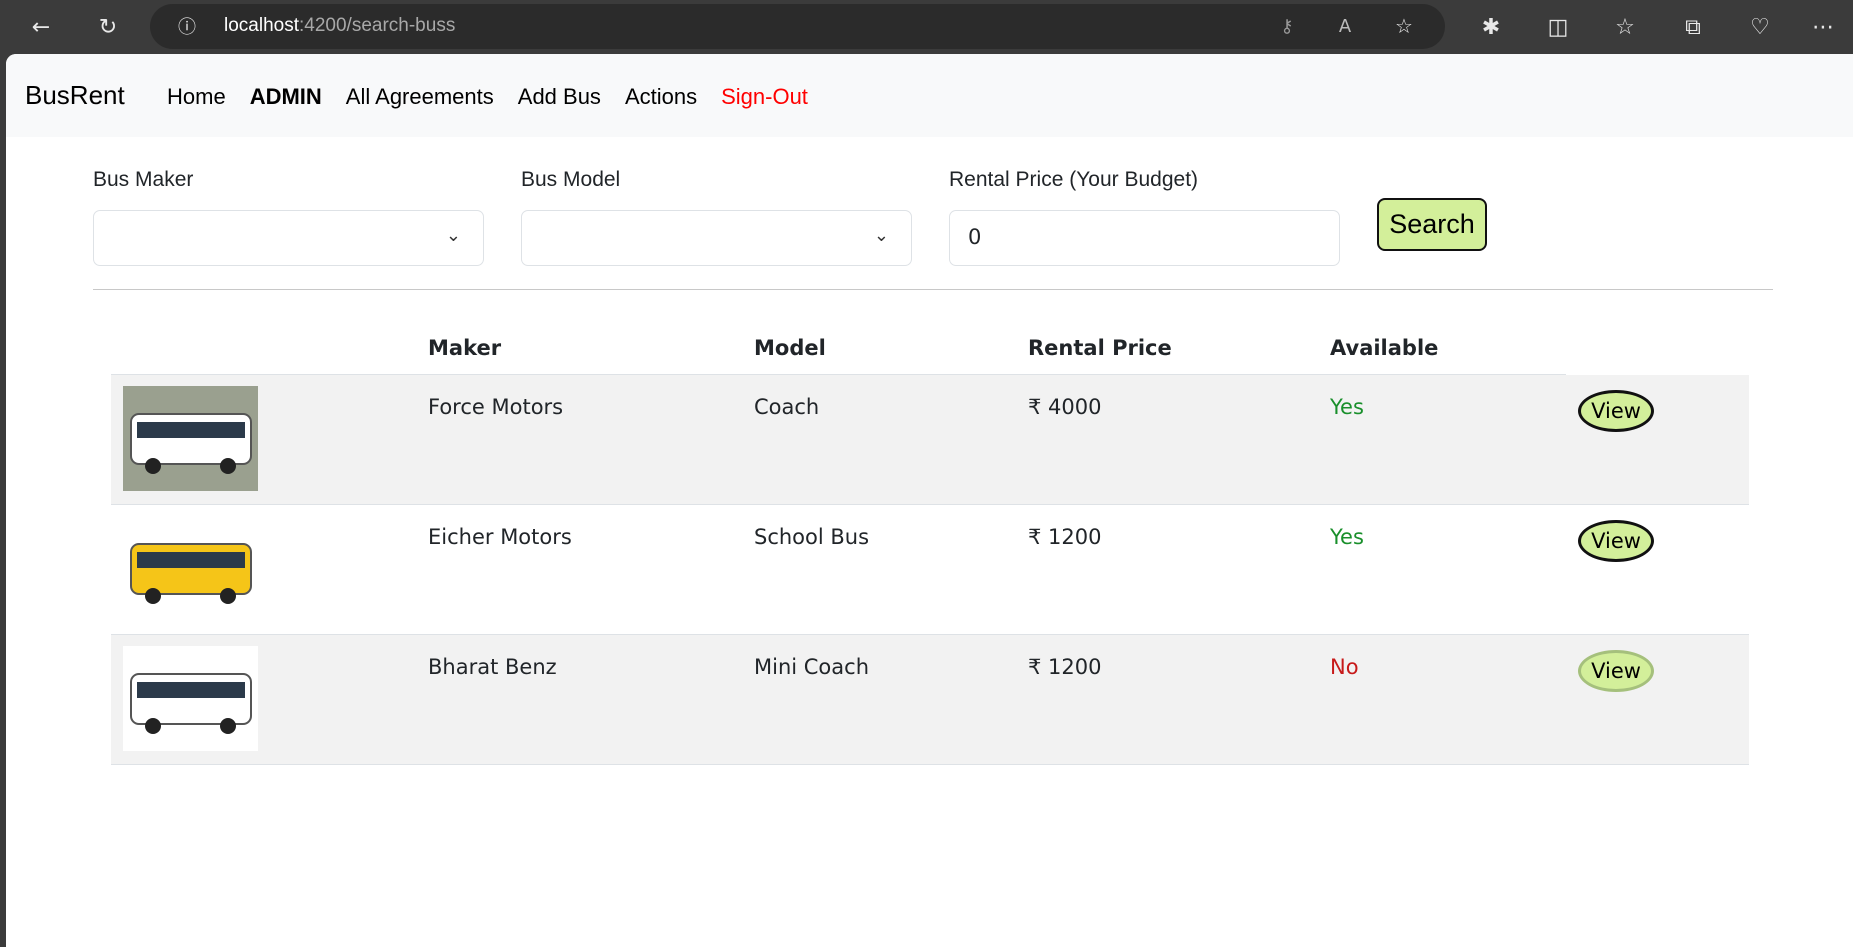 The height and width of the screenshot is (947, 1853). I want to click on read-aloud-icon: A, so click(1345, 26).